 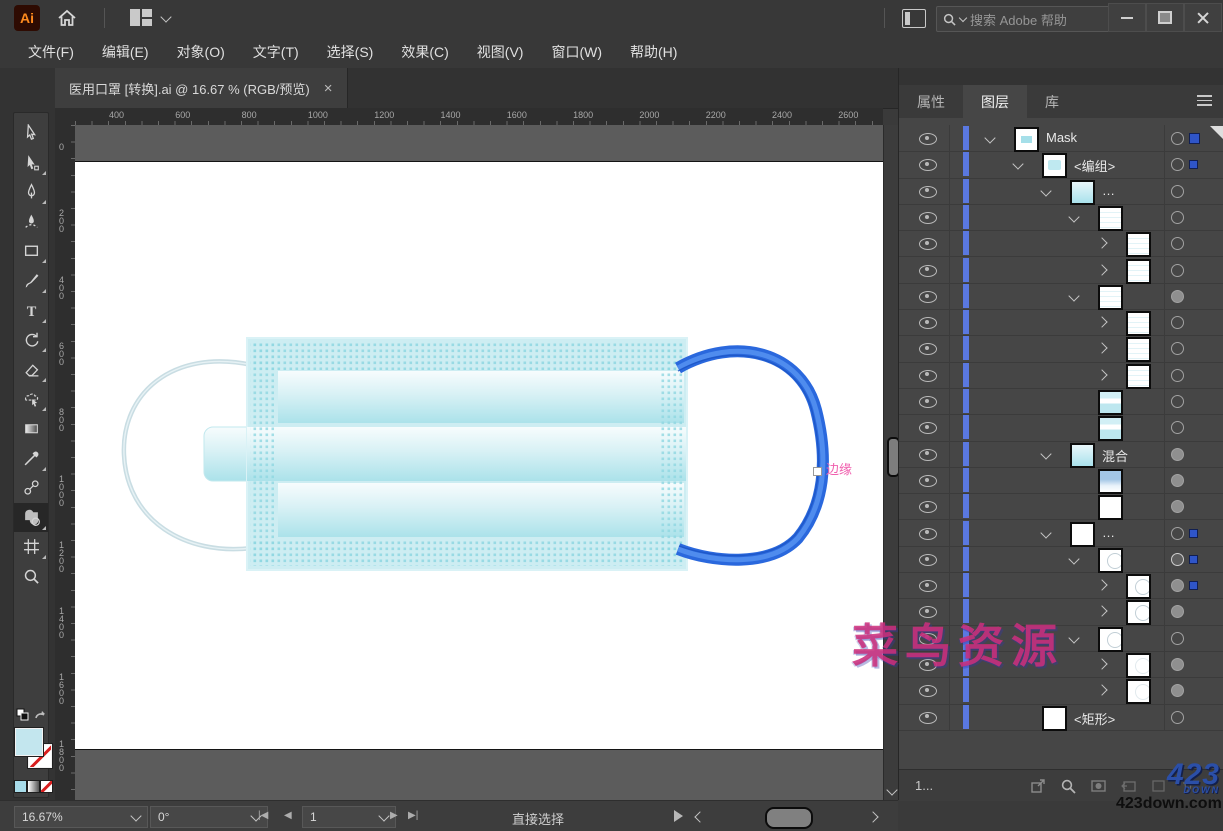 What do you see at coordinates (1115, 455) in the screenshot?
I see `layer-label: 混合` at bounding box center [1115, 455].